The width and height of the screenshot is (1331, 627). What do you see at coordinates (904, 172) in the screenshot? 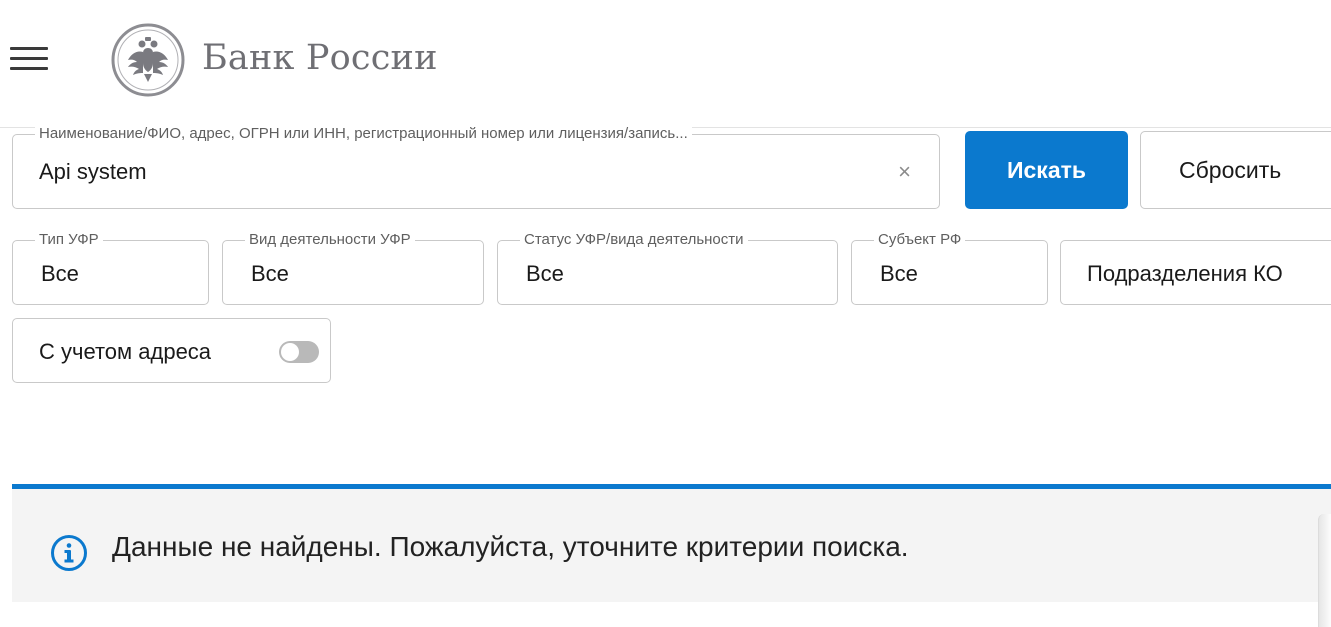
I see `clear-icon: ×` at bounding box center [904, 172].